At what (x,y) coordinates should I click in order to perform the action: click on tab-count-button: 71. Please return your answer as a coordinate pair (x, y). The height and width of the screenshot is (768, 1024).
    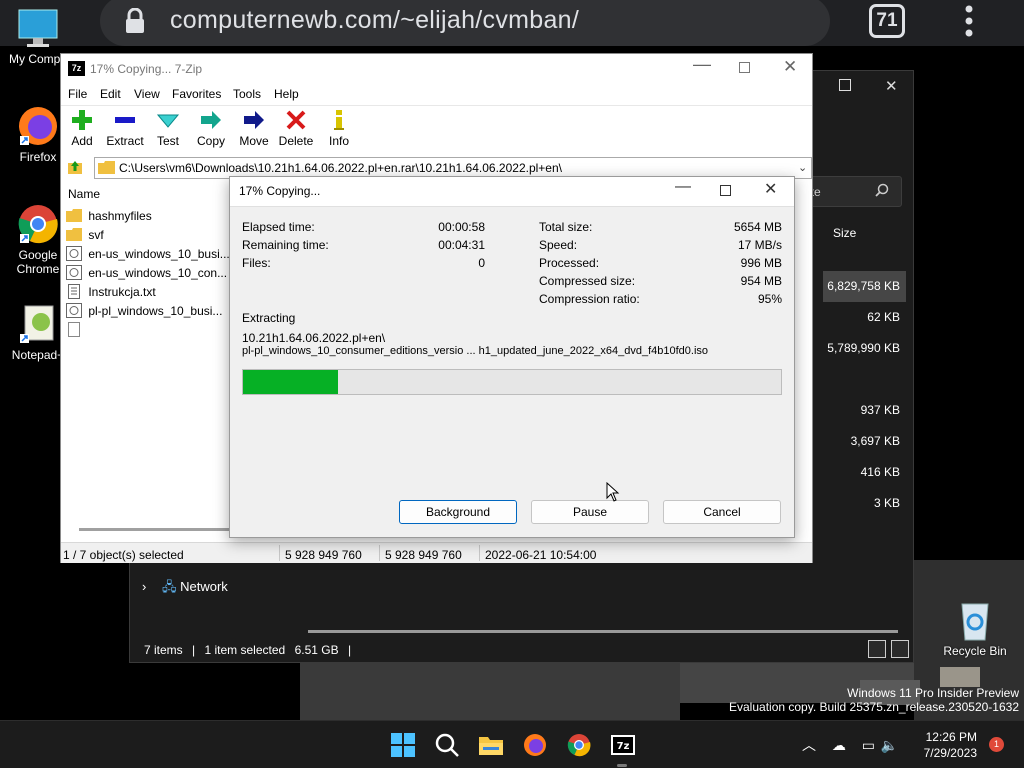
    Looking at the image, I should click on (887, 21).